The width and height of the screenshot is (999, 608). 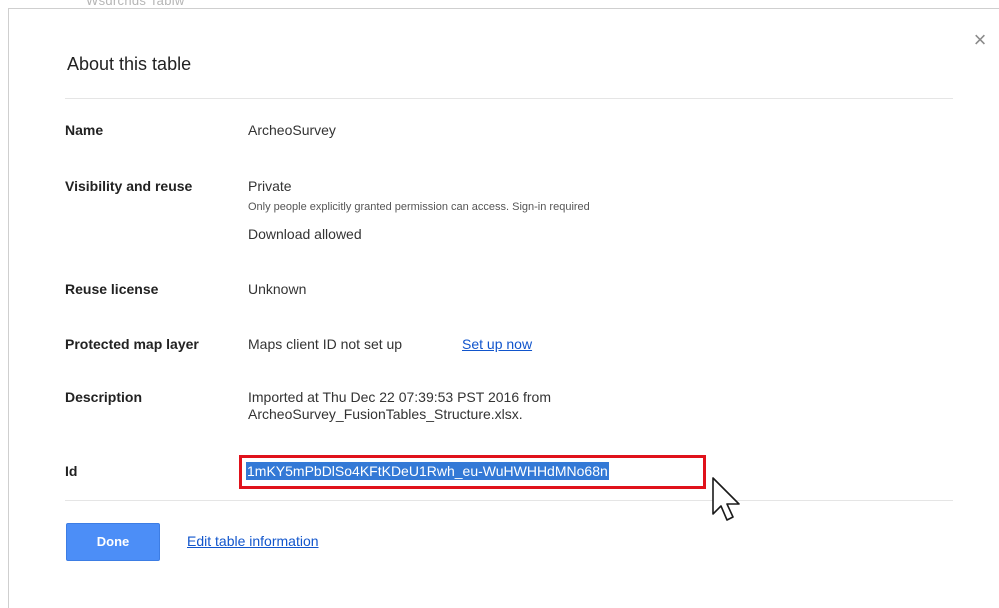 What do you see at coordinates (129, 64) in the screenshot?
I see `dialog-title: About this table` at bounding box center [129, 64].